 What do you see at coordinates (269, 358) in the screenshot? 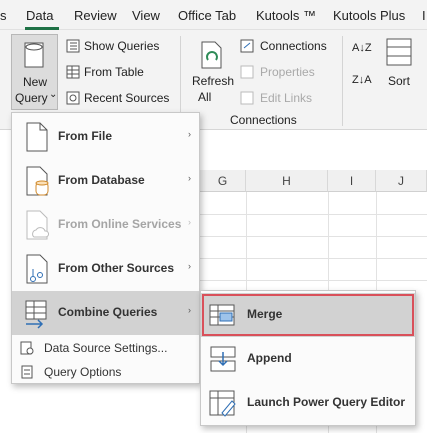
I see `menu-item-label: Append` at bounding box center [269, 358].